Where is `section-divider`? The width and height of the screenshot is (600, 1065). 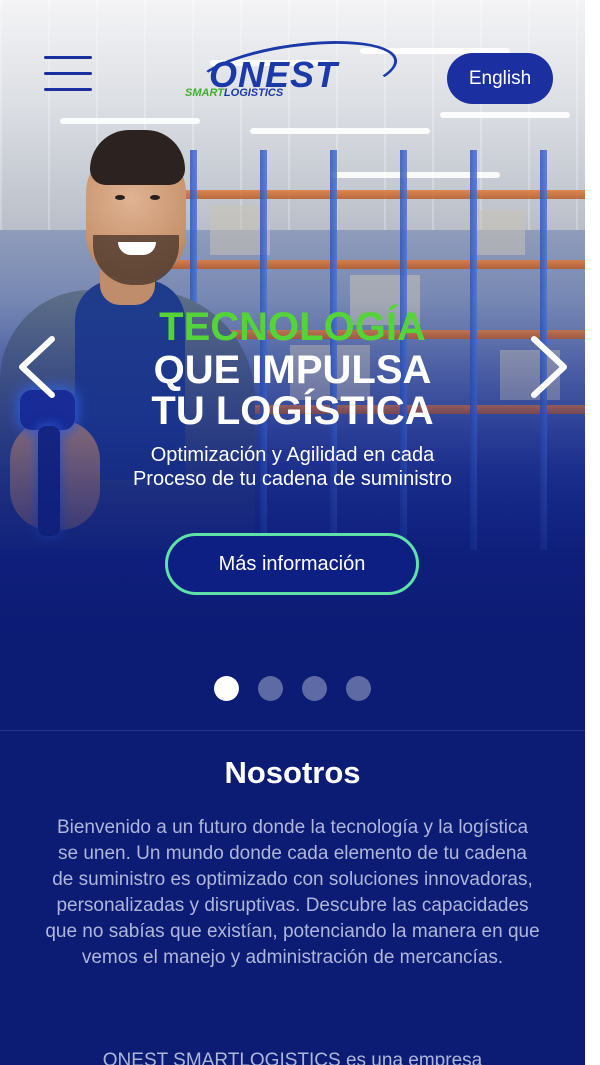
section-divider is located at coordinates (292, 730).